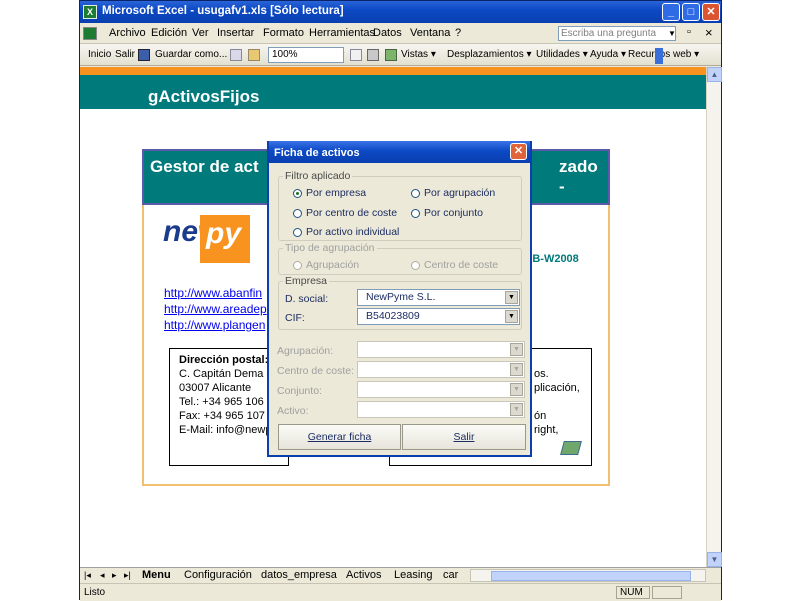 Image resolution: width=800 pixels, height=601 pixels. What do you see at coordinates (659, 56) in the screenshot?
I see `toolbar-overflow-icon` at bounding box center [659, 56].